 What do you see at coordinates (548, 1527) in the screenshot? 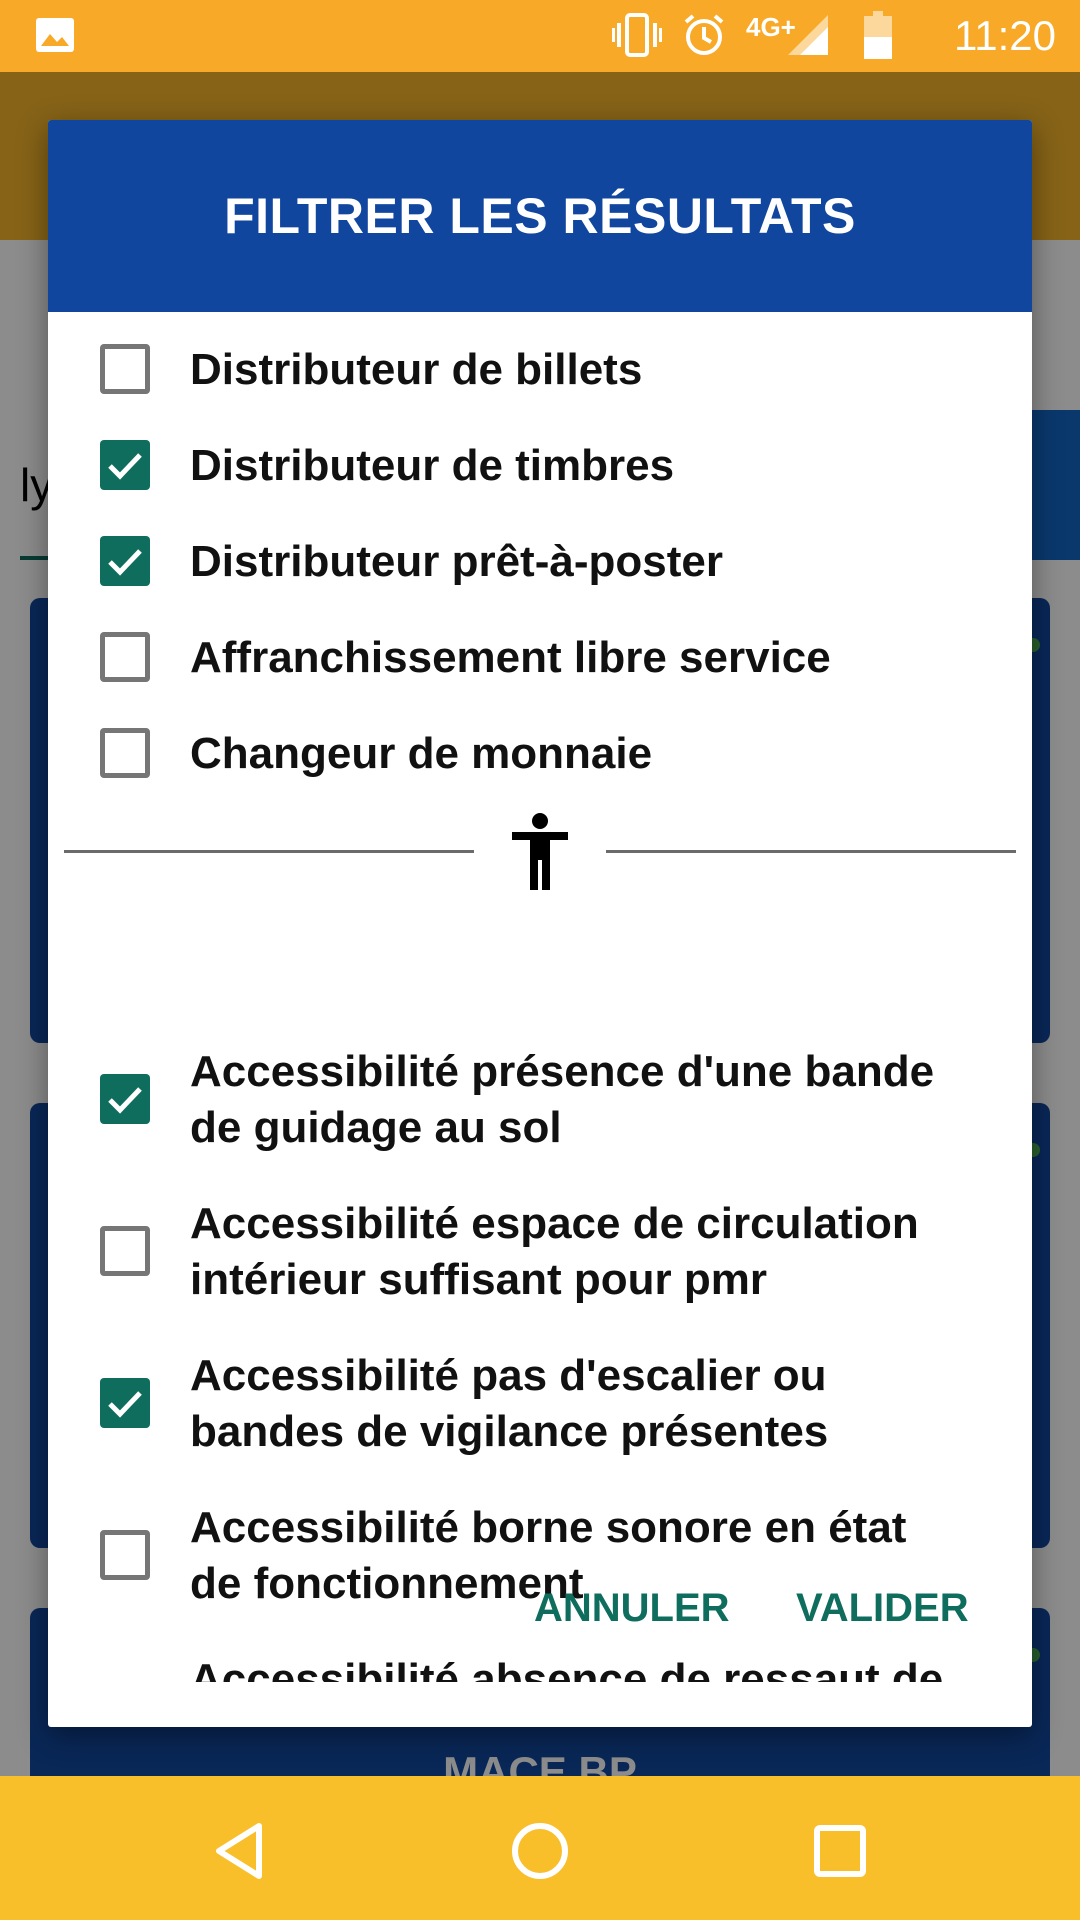
I see `option-label-line-1: Accessibilité borne sonore en état` at bounding box center [548, 1527].